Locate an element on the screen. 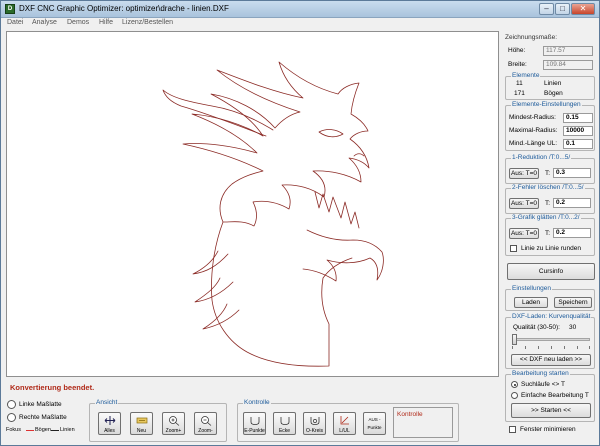 The width and height of the screenshot is (600, 446). right-dim-icon is located at coordinates (11, 417).